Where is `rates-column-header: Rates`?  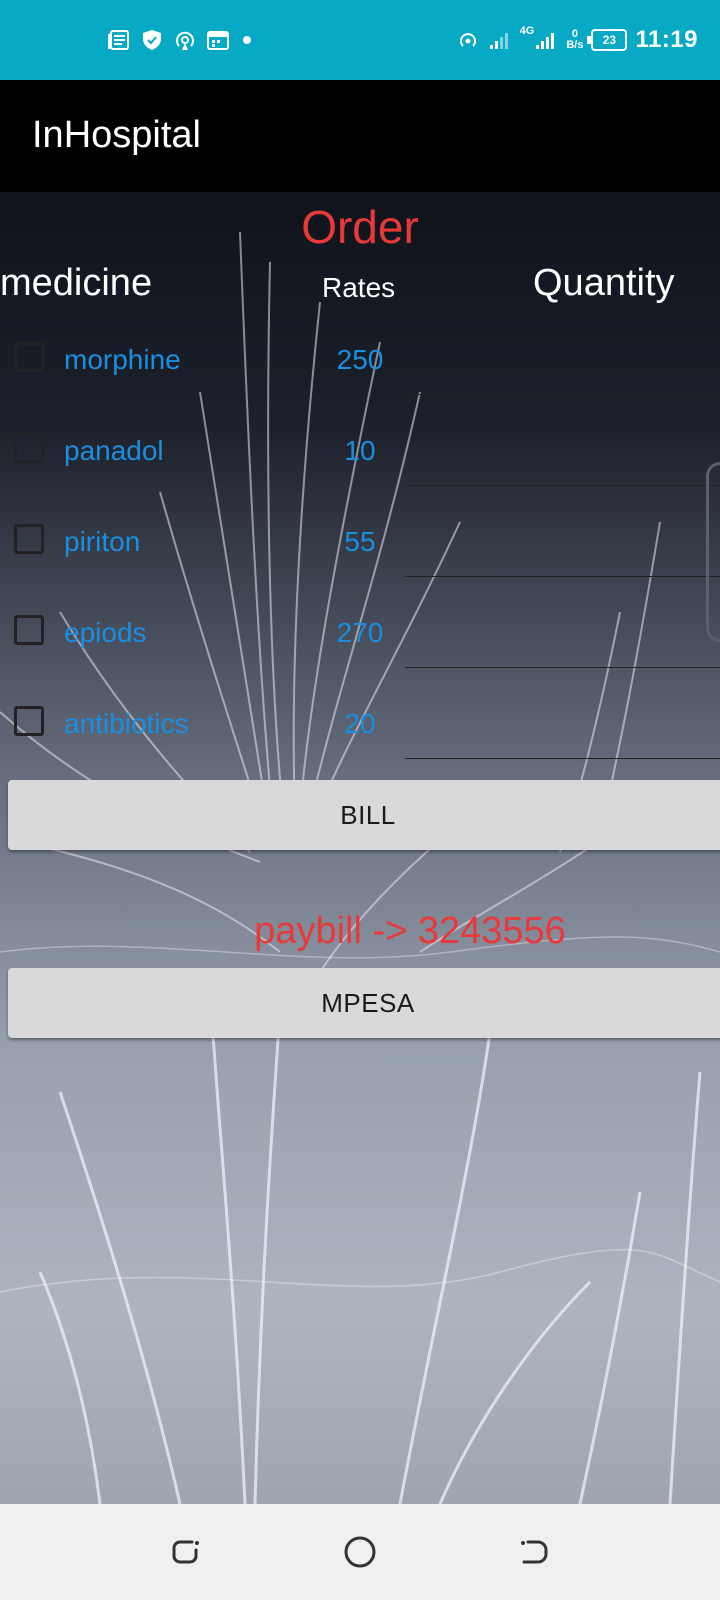
rates-column-header: Rates is located at coordinates (359, 287).